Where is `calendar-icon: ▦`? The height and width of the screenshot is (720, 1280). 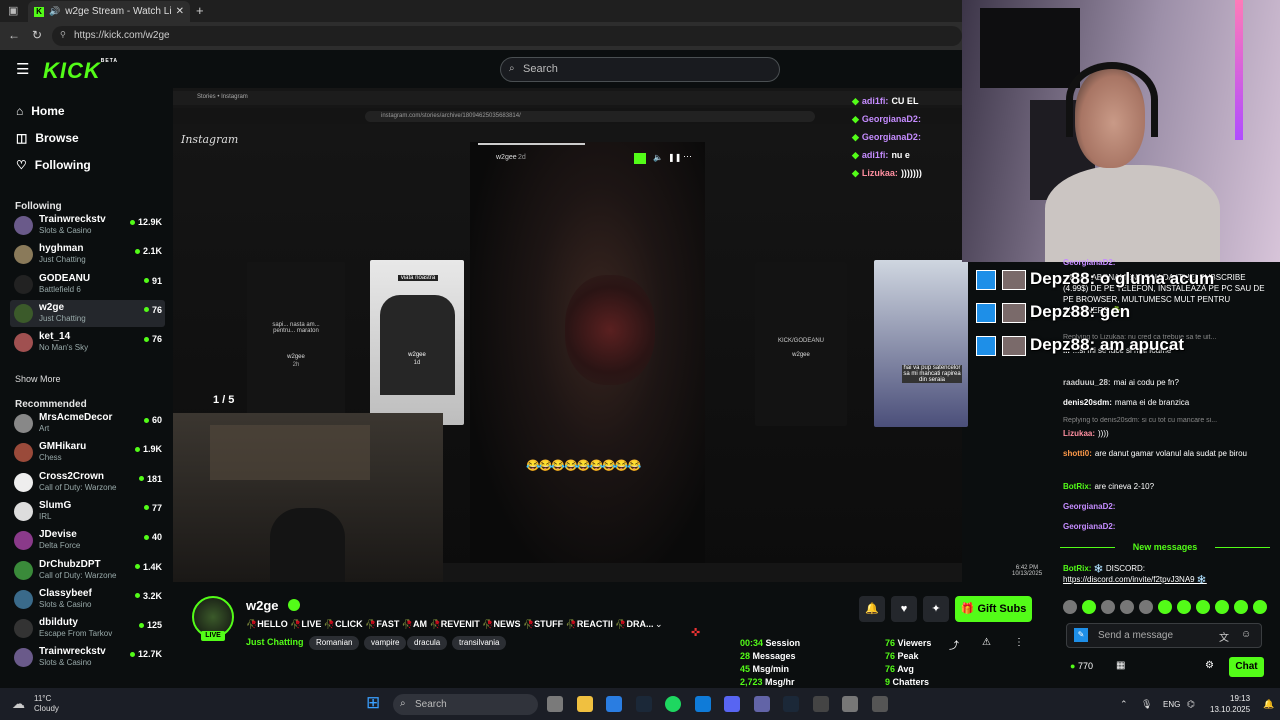
calendar-icon: ▦ is located at coordinates (1120, 665).